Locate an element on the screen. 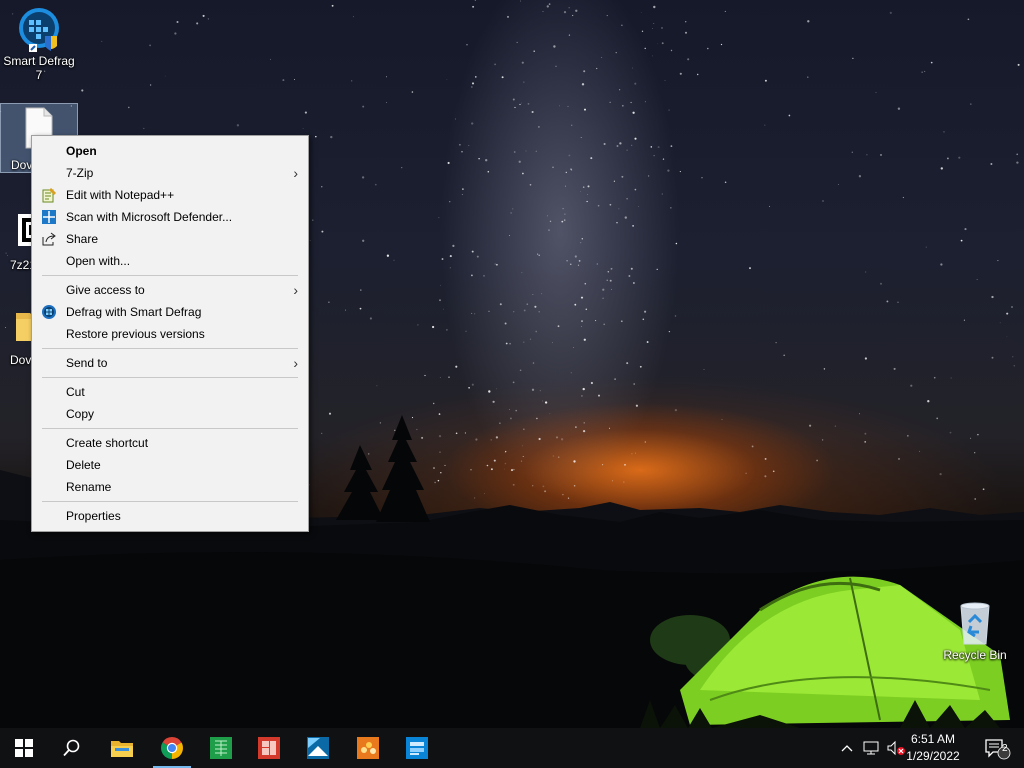 The height and width of the screenshot is (768, 1024). search-icon is located at coordinates (71, 748).